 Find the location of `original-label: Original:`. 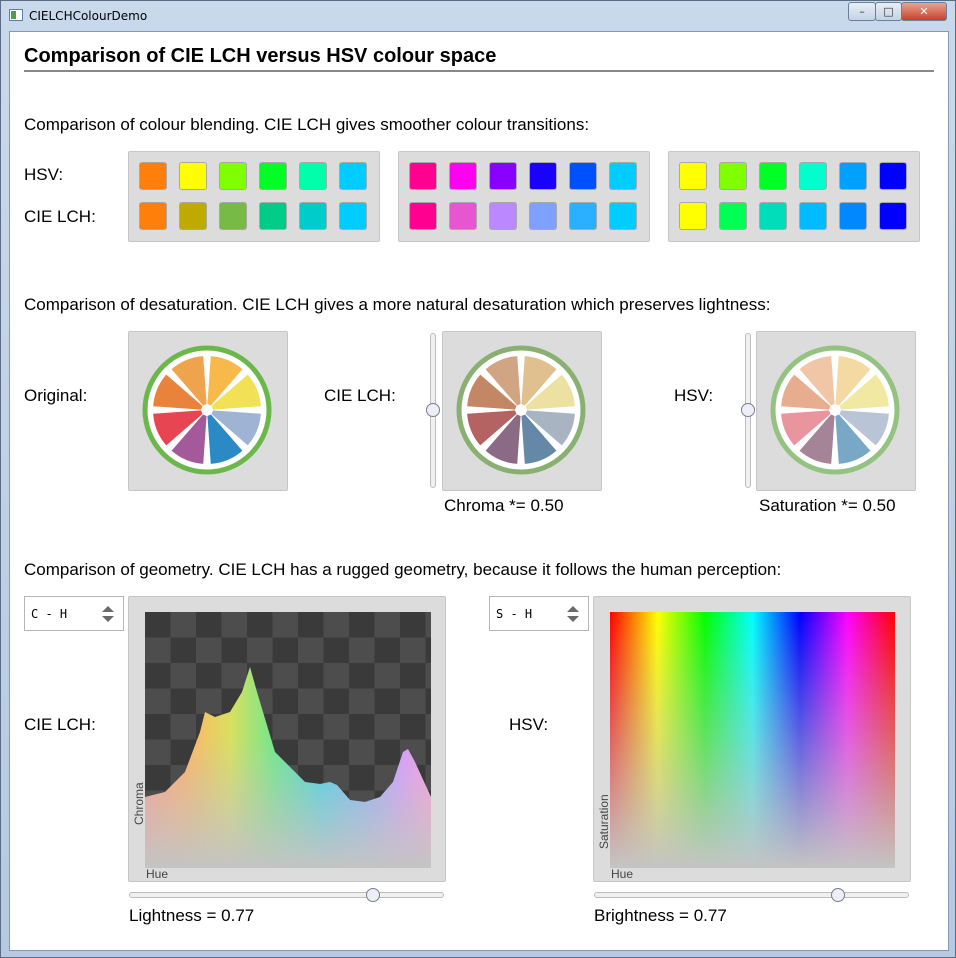

original-label: Original: is located at coordinates (56, 395).